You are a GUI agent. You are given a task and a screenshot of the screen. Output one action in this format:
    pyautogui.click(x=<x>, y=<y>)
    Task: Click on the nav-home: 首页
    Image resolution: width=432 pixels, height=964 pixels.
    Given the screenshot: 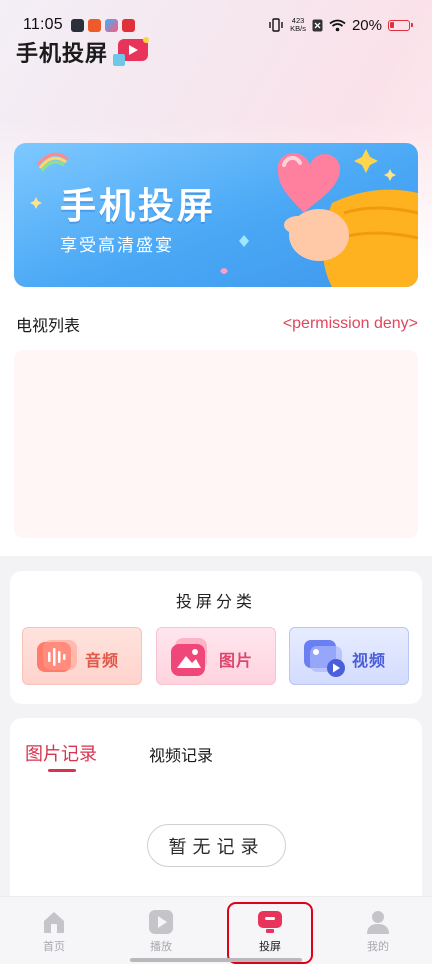 What is the action you would take?
    pyautogui.click(x=54, y=933)
    